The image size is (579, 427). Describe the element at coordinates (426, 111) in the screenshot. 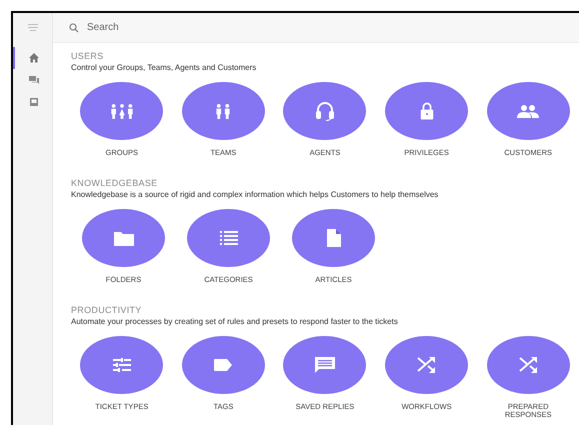

I see `lock-icon` at that location.